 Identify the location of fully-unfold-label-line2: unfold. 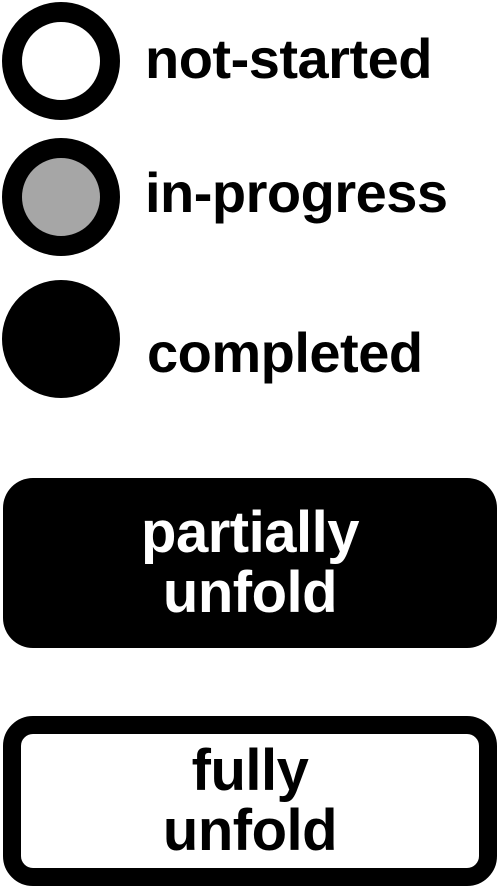
(250, 830).